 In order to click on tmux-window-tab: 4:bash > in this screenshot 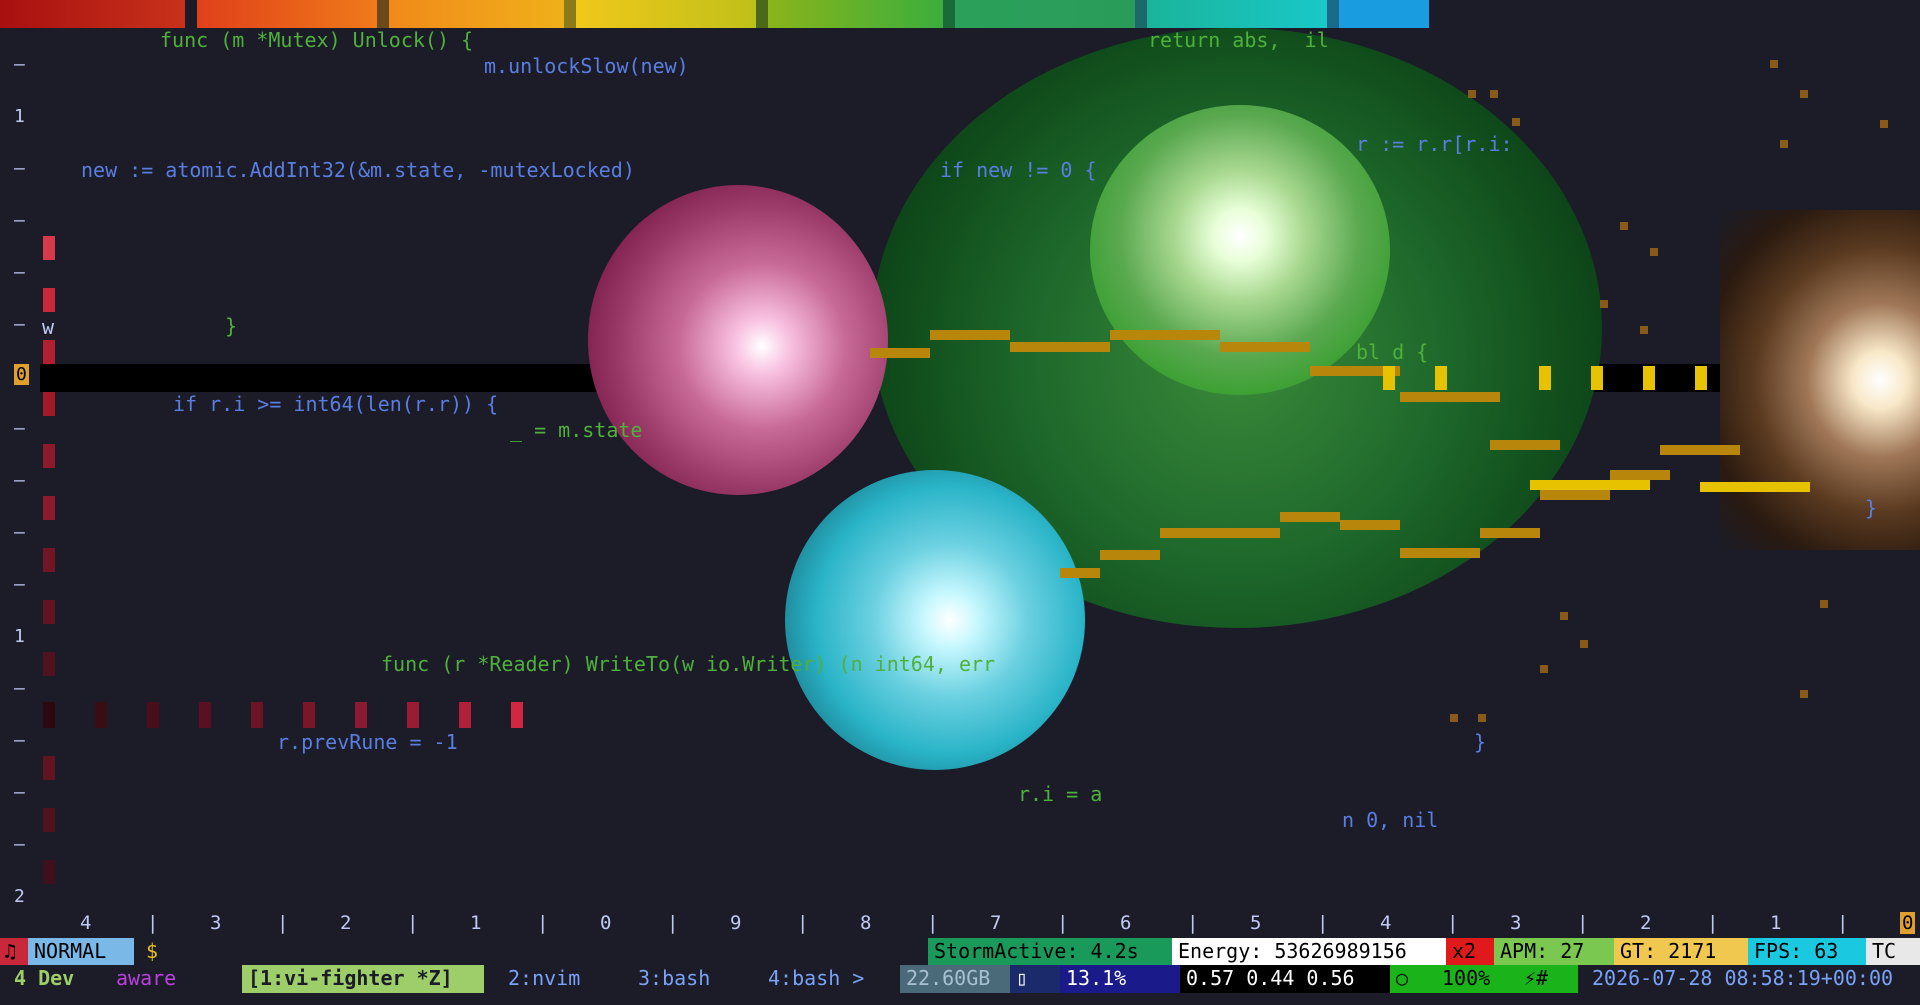, I will do `click(827, 979)`.